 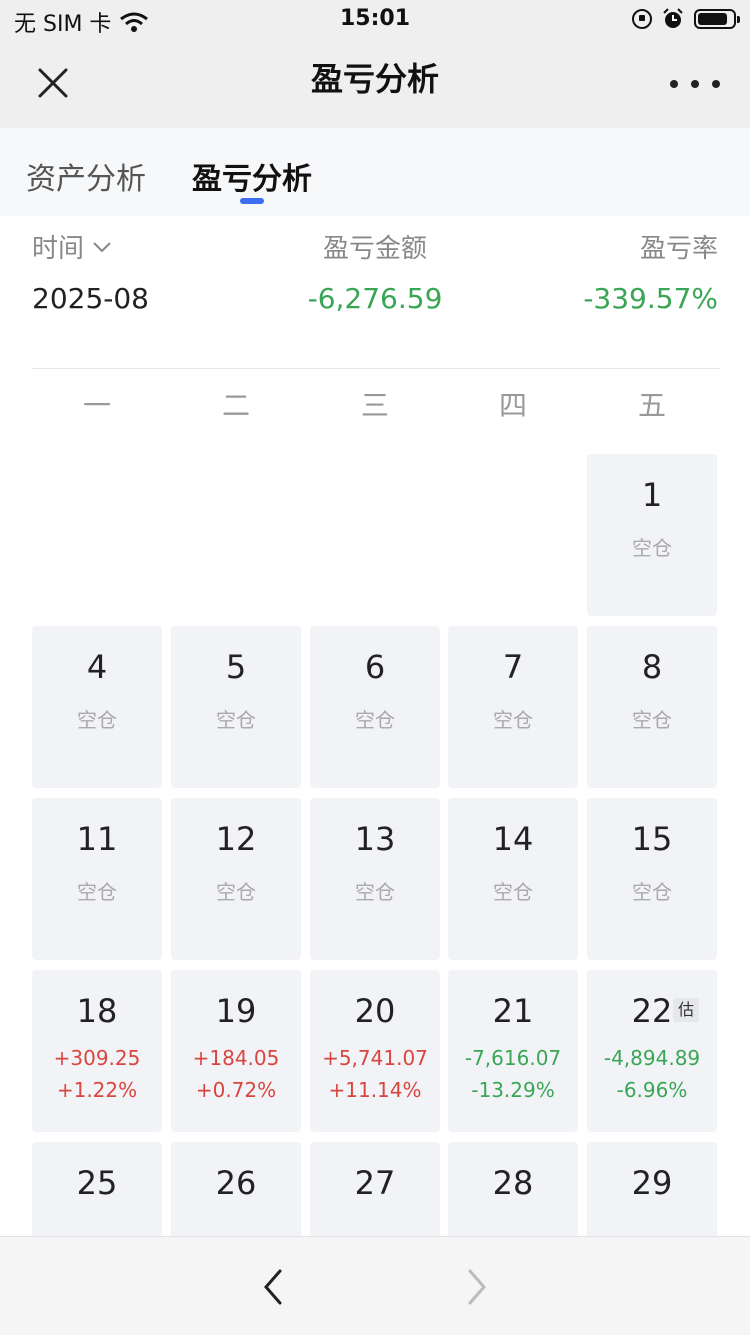 I want to click on more-button, so click(x=695, y=84).